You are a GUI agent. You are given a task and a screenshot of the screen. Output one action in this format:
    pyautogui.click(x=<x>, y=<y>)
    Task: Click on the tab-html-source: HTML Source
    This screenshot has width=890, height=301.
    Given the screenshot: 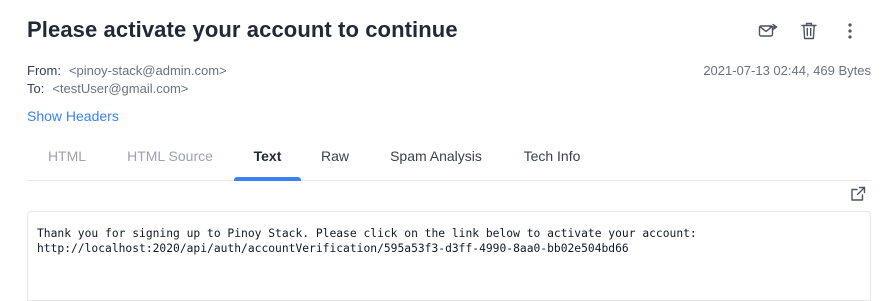 What is the action you would take?
    pyautogui.click(x=170, y=158)
    